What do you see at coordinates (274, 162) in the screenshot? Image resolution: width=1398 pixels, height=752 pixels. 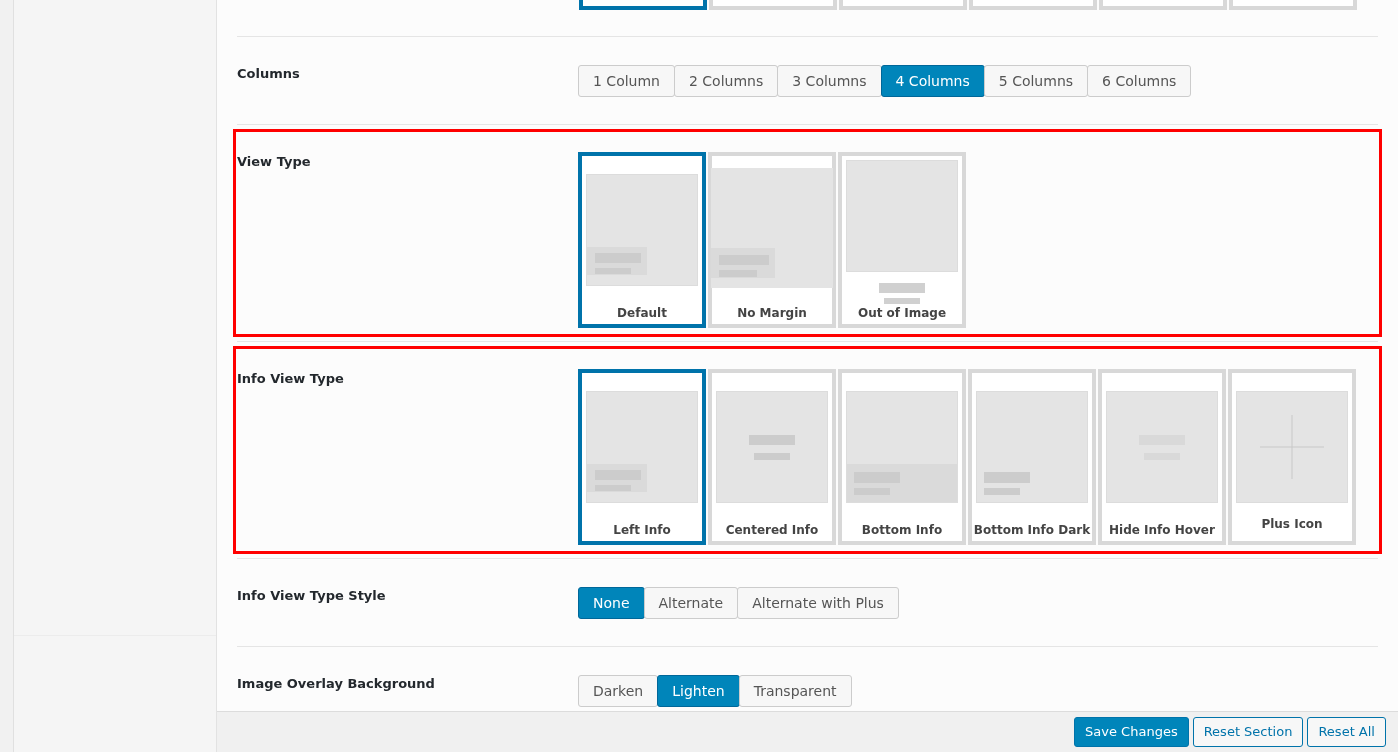 I see `section-label: View Type` at bounding box center [274, 162].